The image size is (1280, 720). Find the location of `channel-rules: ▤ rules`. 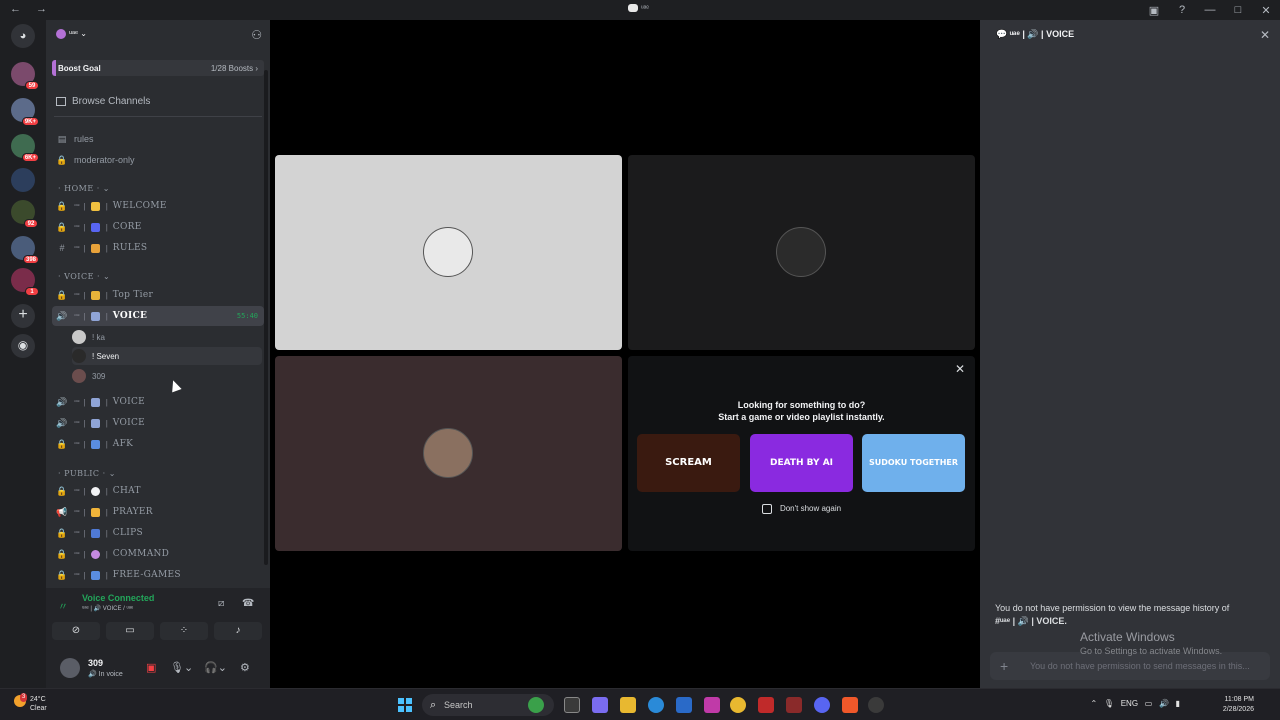

channel-rules: ▤ rules is located at coordinates (158, 139).